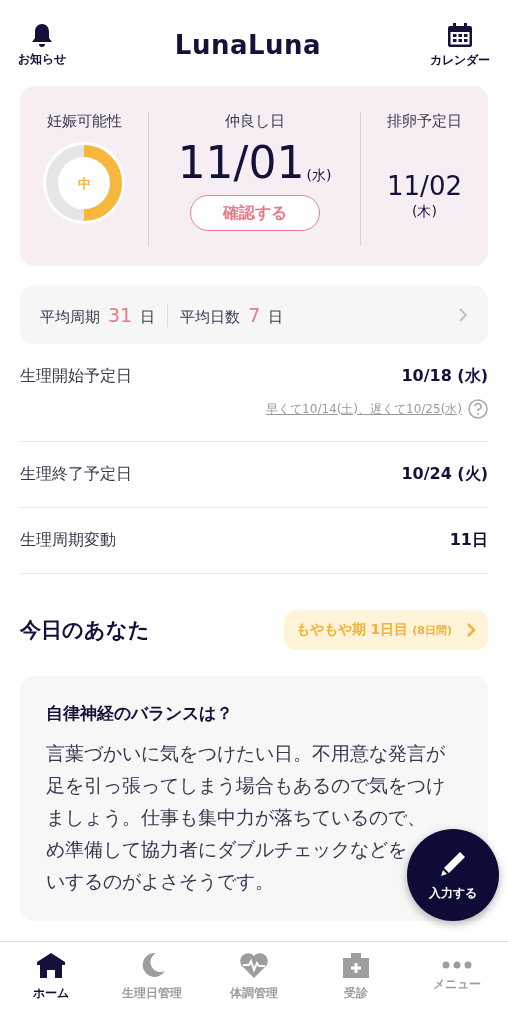 This screenshot has height=1011, width=508. What do you see at coordinates (76, 376) in the screenshot?
I see `row-label: 生理開始予定日` at bounding box center [76, 376].